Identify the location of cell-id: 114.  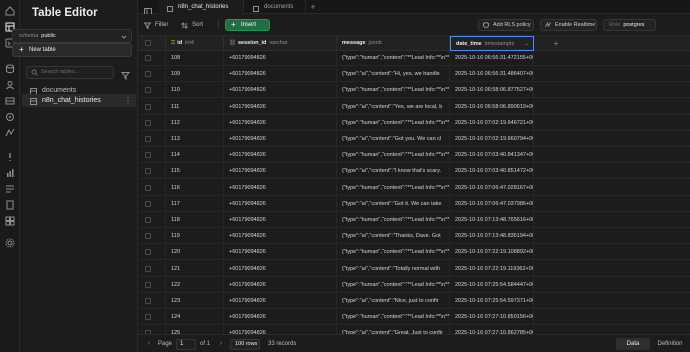
(195, 156).